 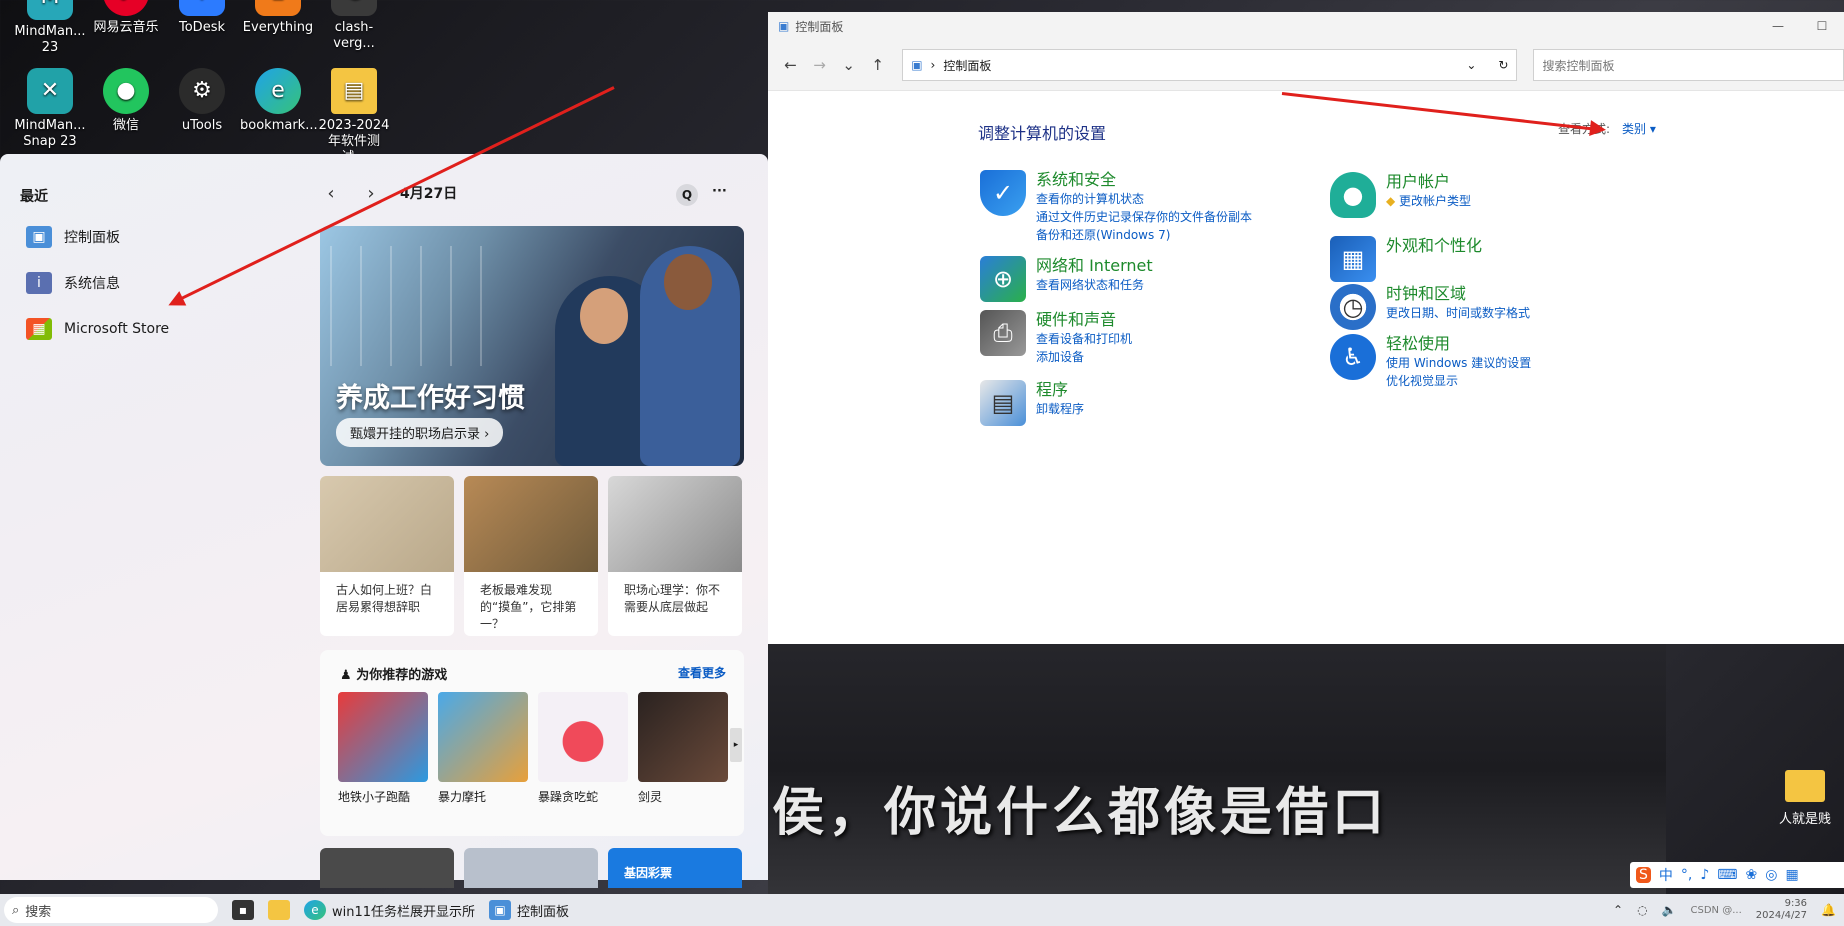 I want to click on sogou-icon: S, so click(x=1643, y=875).